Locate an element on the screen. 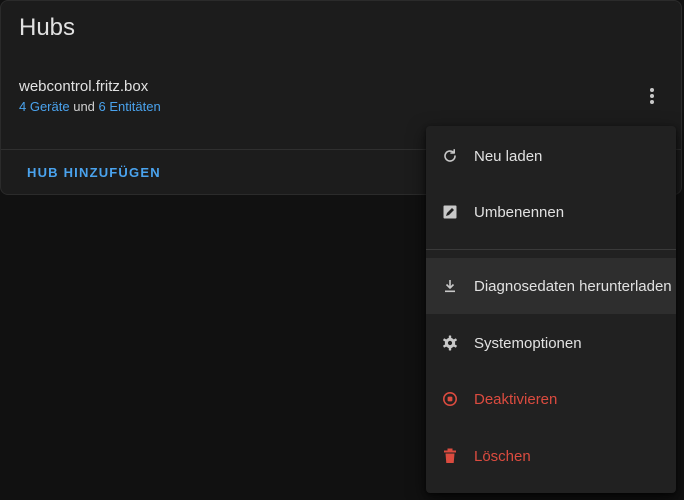 Image resolution: width=684 pixels, height=500 pixels. stop-circle-icon is located at coordinates (450, 399).